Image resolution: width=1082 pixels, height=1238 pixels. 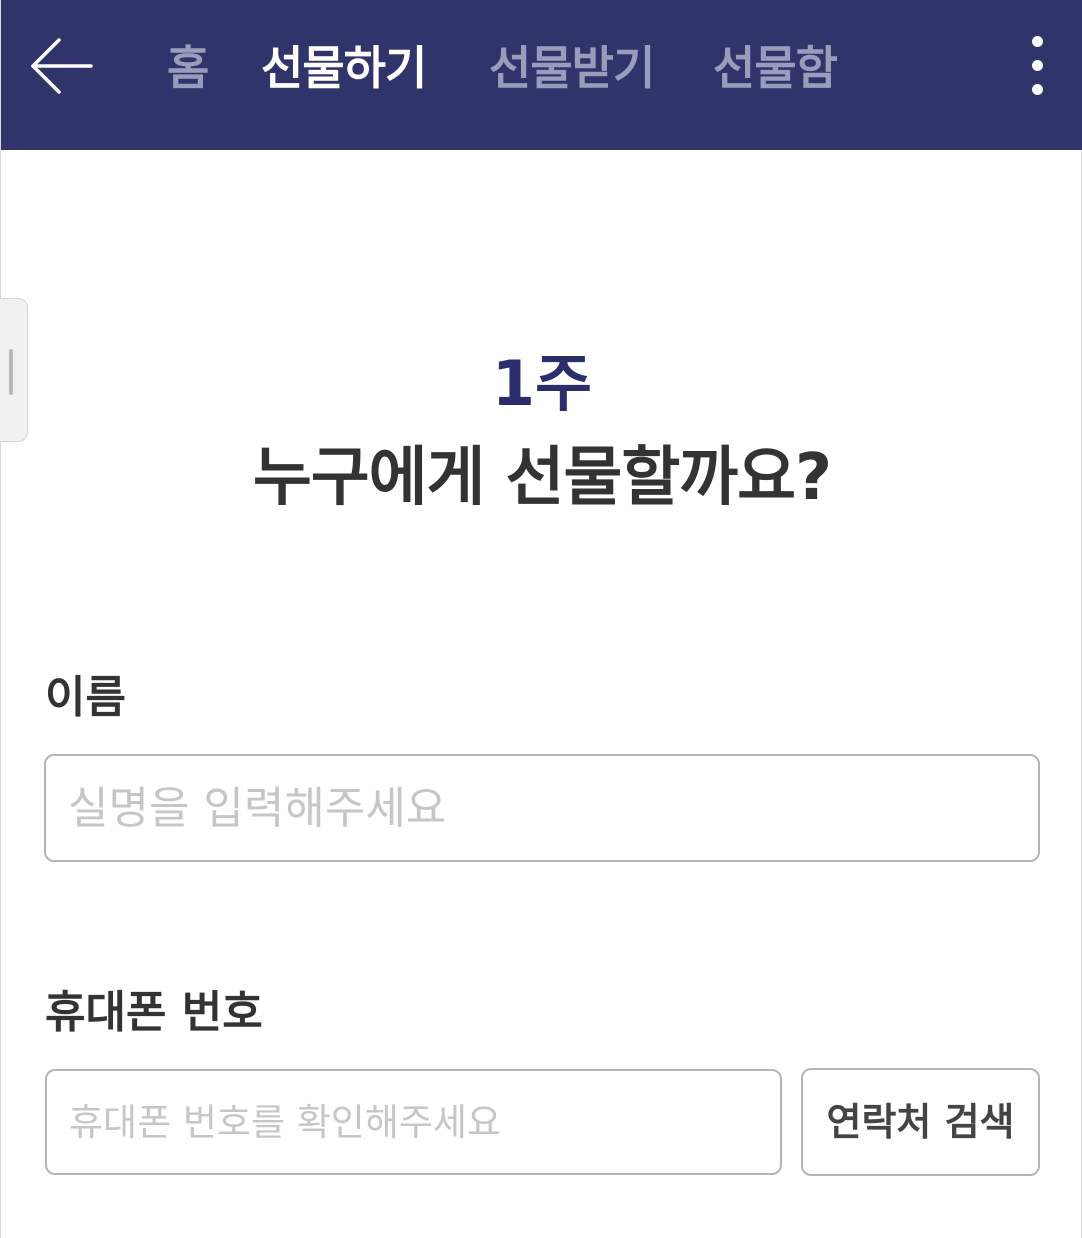 I want to click on phone-label: 휴대폰 번호, so click(x=154, y=1012).